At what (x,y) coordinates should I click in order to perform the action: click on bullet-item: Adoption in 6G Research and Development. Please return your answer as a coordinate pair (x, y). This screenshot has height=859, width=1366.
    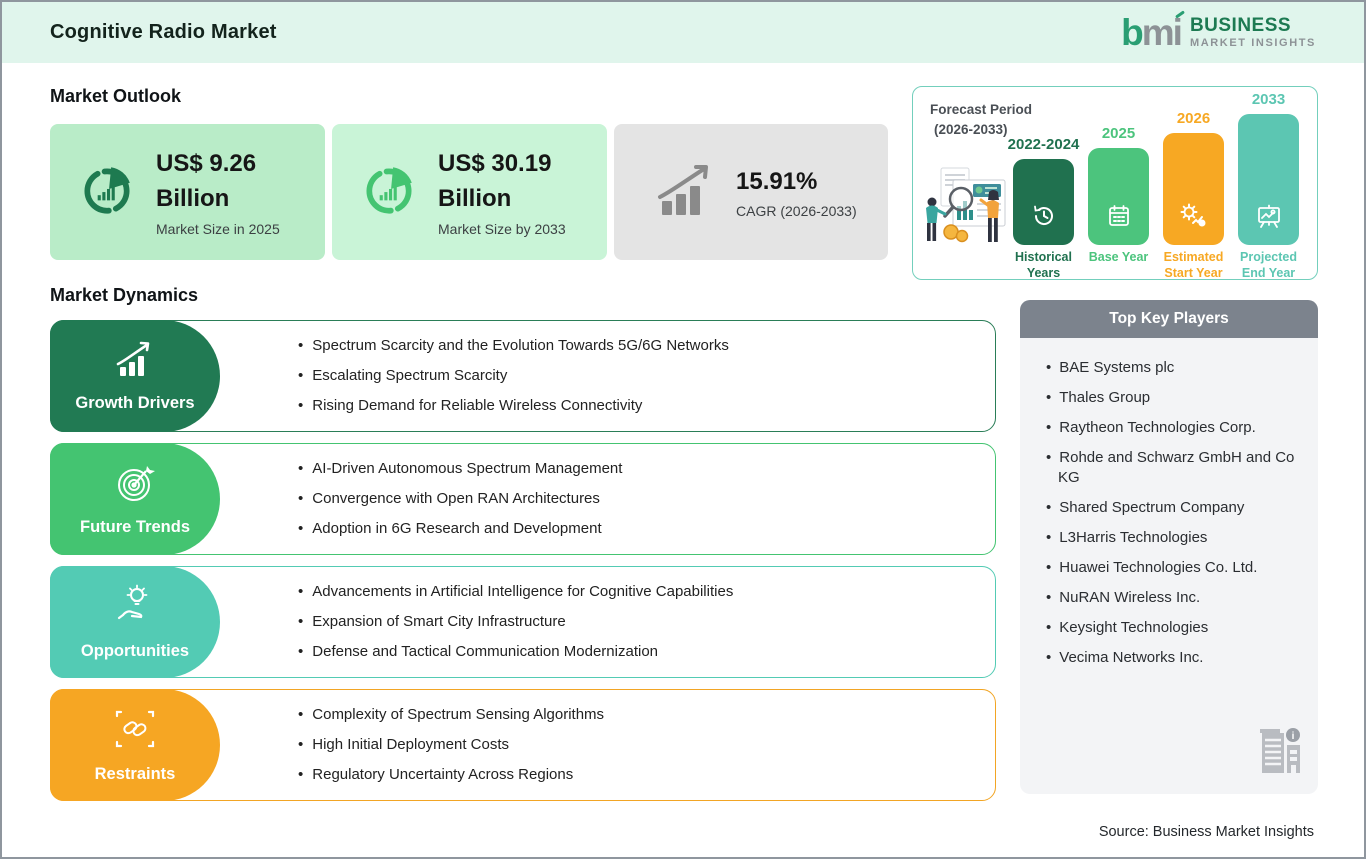
    Looking at the image, I should click on (460, 529).